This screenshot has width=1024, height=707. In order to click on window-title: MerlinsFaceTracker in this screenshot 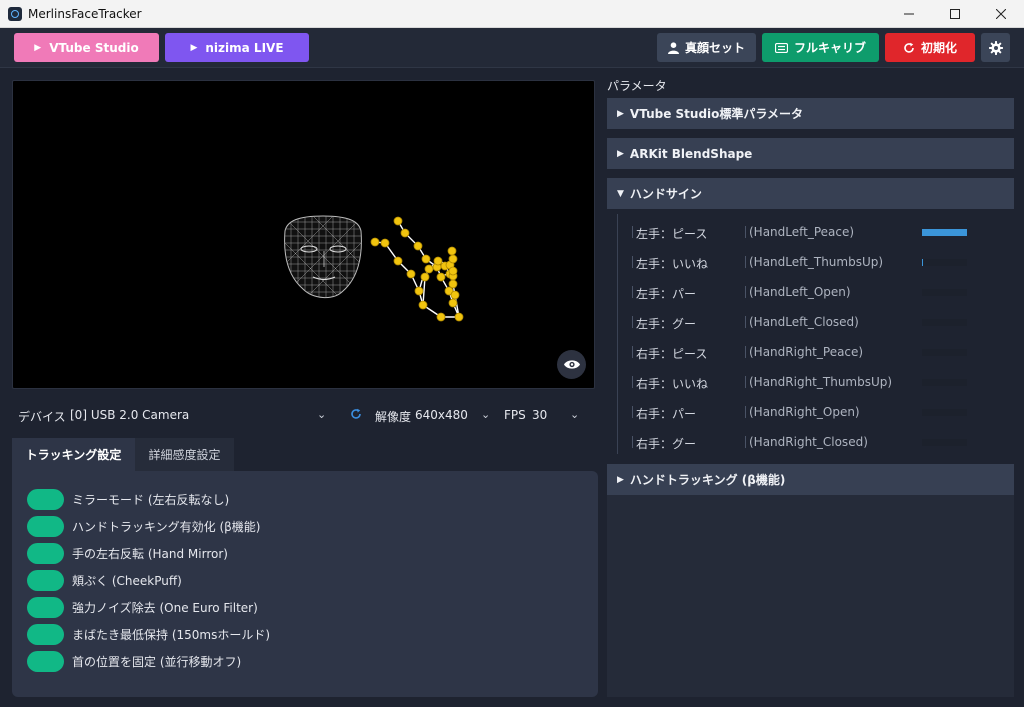, I will do `click(85, 13)`.